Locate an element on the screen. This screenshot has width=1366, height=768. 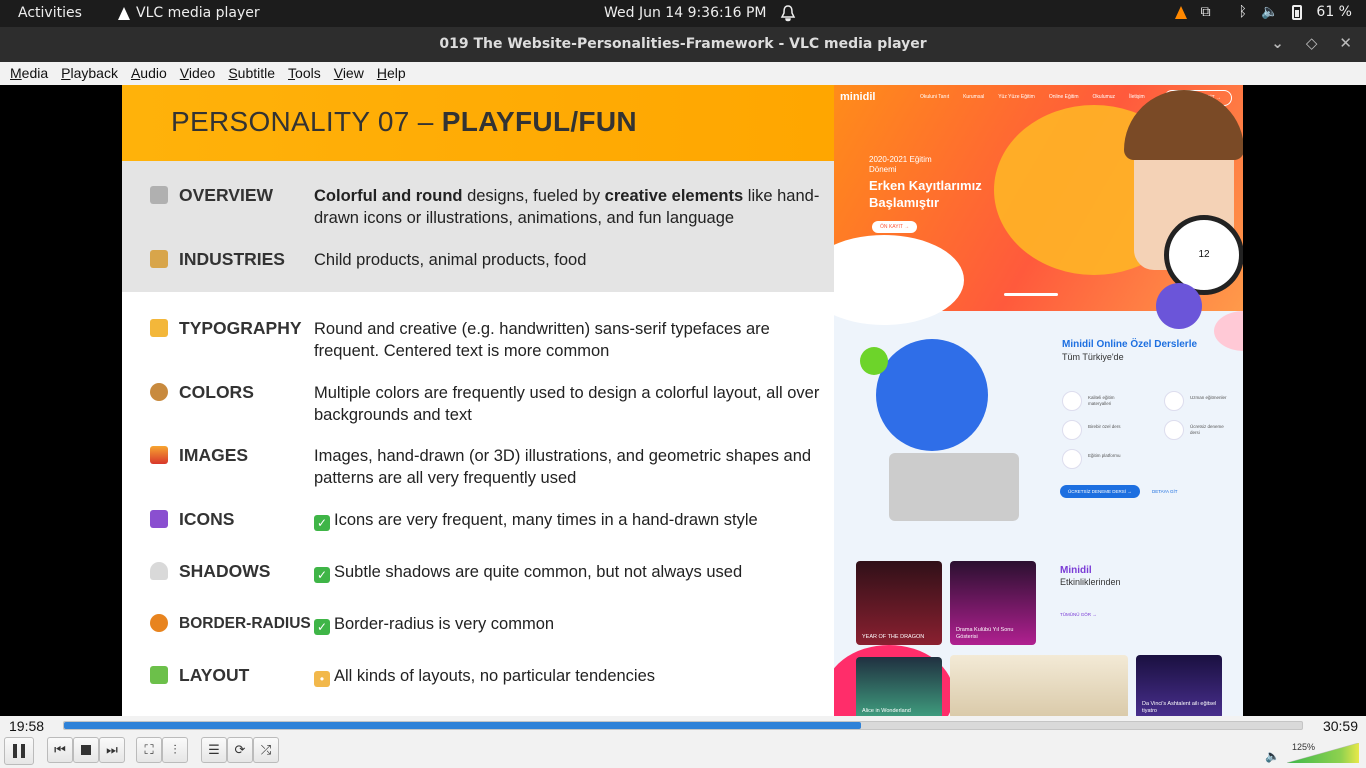
fullscreen-icon: ⛶ is located at coordinates (149, 750).